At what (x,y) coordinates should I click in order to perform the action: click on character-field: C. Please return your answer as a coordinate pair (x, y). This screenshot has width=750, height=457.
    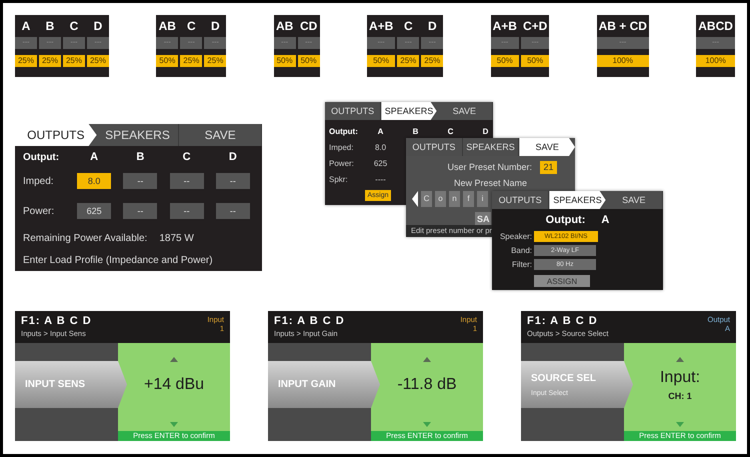
    Looking at the image, I should click on (426, 199).